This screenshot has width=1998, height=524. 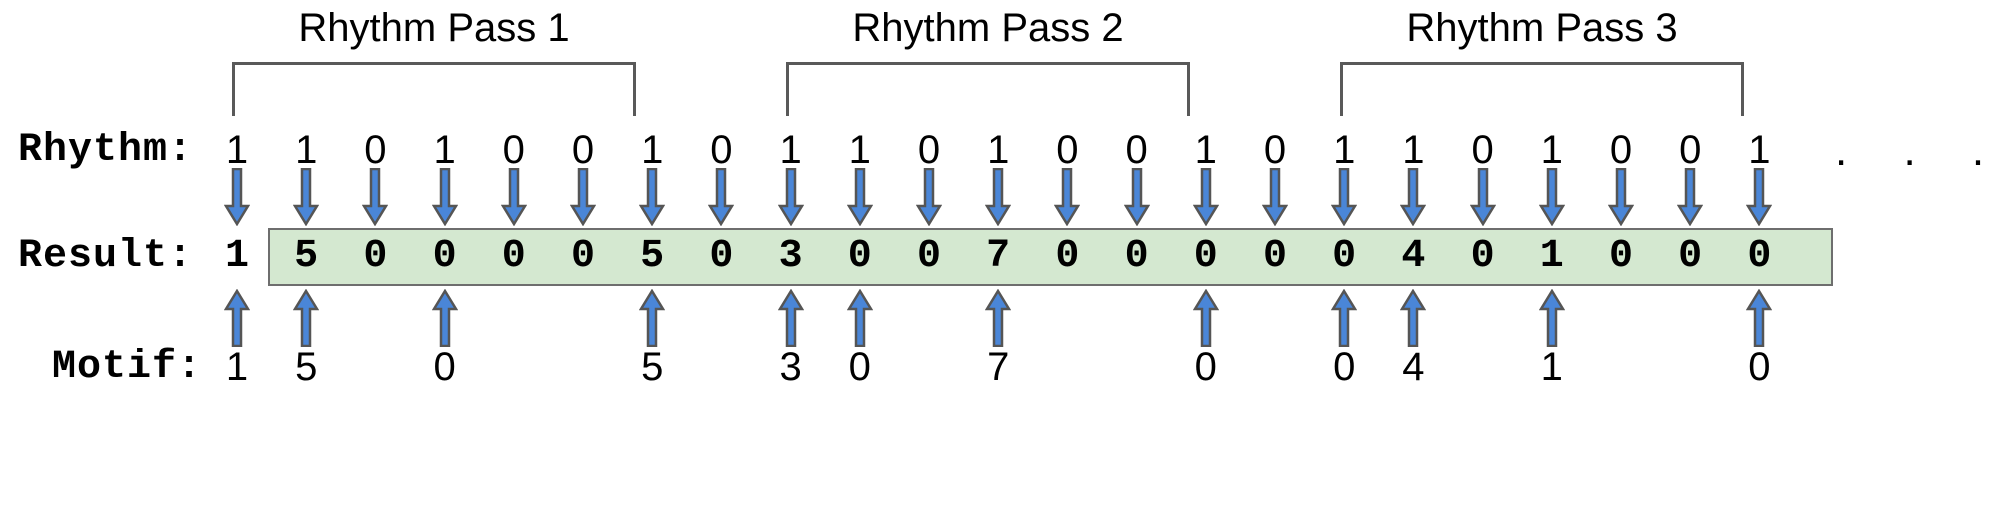 I want to click on pass-label-1: Rhythm Pass 1, so click(x=434, y=28).